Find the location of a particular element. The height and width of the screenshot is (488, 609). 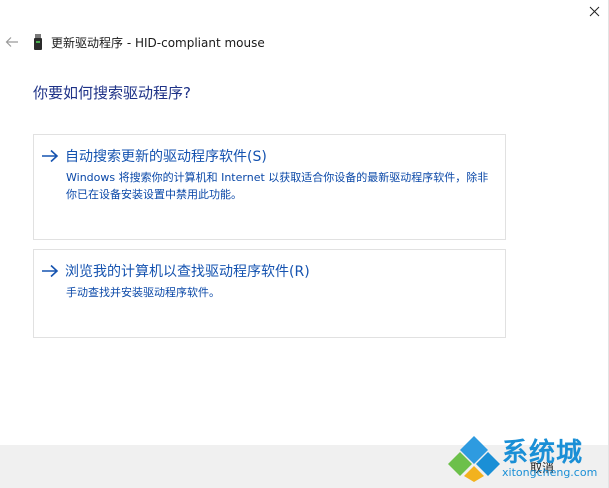

close-icon is located at coordinates (594, 11).